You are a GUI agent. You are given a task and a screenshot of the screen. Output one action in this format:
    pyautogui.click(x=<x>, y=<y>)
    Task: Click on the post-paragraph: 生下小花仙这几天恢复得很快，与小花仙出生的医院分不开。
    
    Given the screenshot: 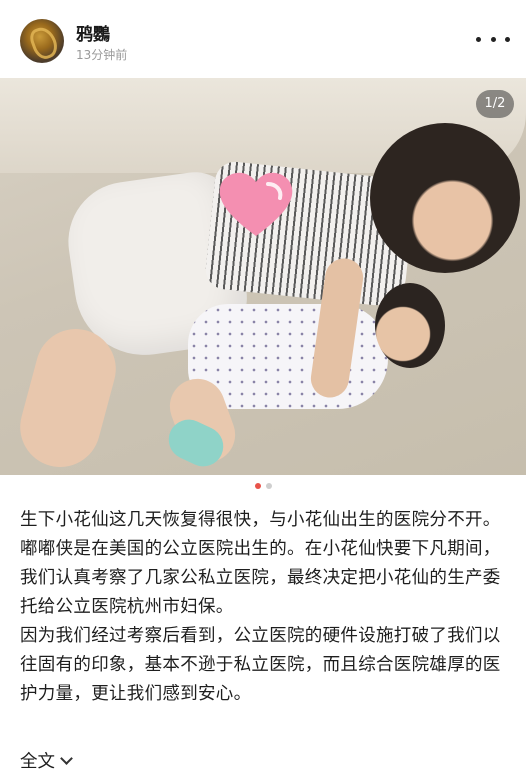 What is the action you would take?
    pyautogui.click(x=260, y=520)
    